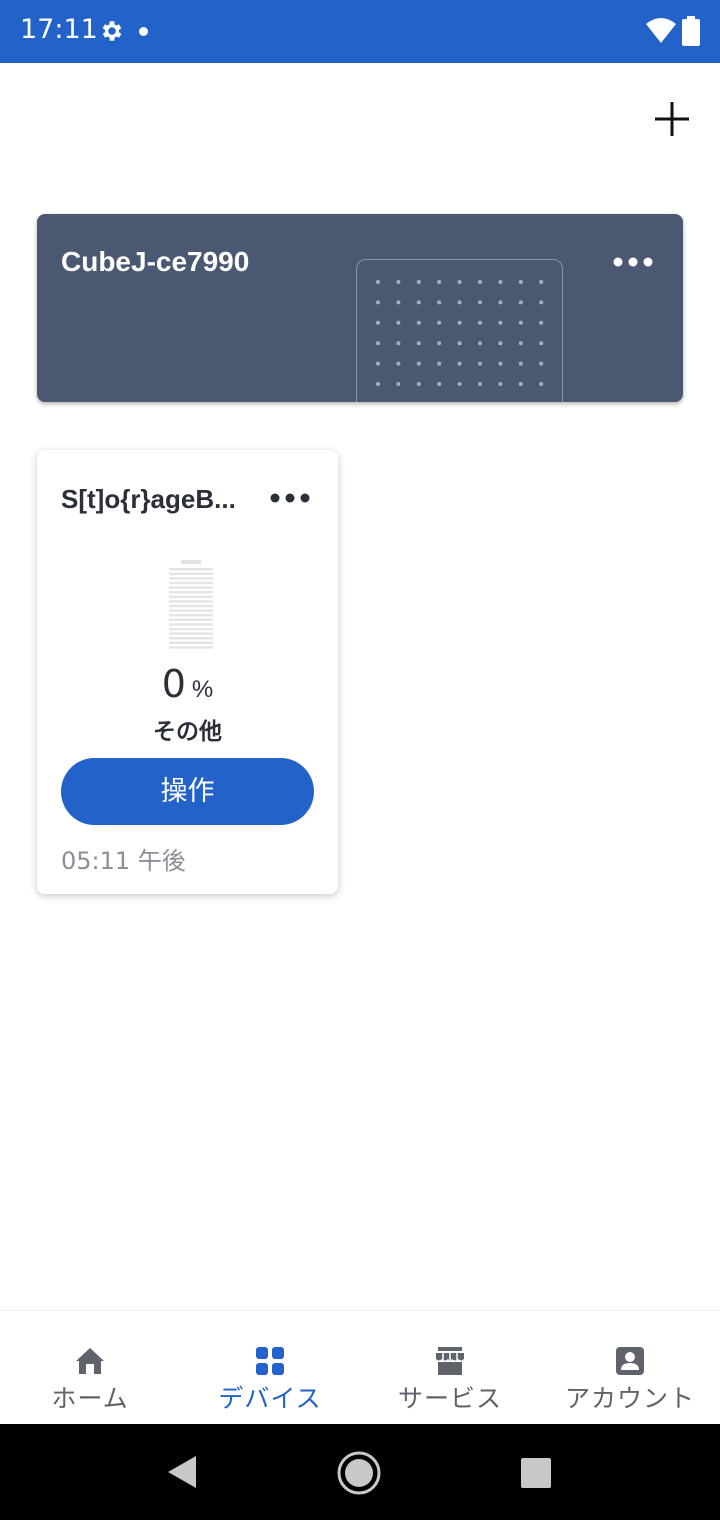  I want to click on hub-card: CubeJ-ce7990, so click(360, 308).